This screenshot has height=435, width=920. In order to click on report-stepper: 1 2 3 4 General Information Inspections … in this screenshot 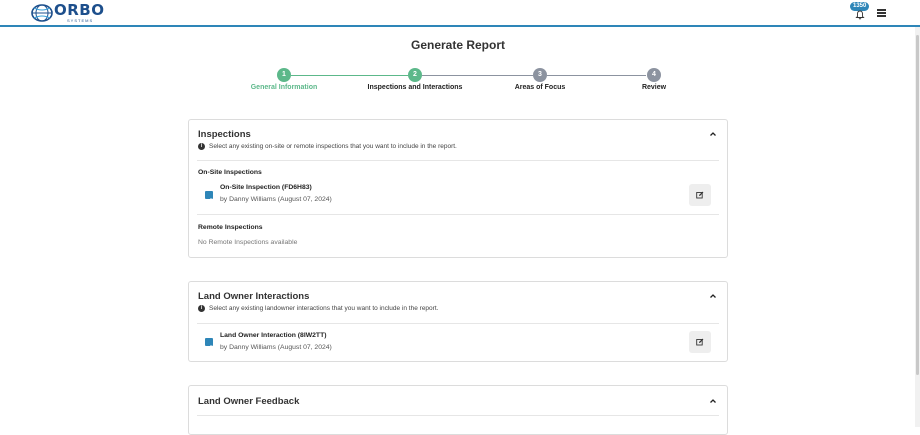, I will do `click(458, 82)`.